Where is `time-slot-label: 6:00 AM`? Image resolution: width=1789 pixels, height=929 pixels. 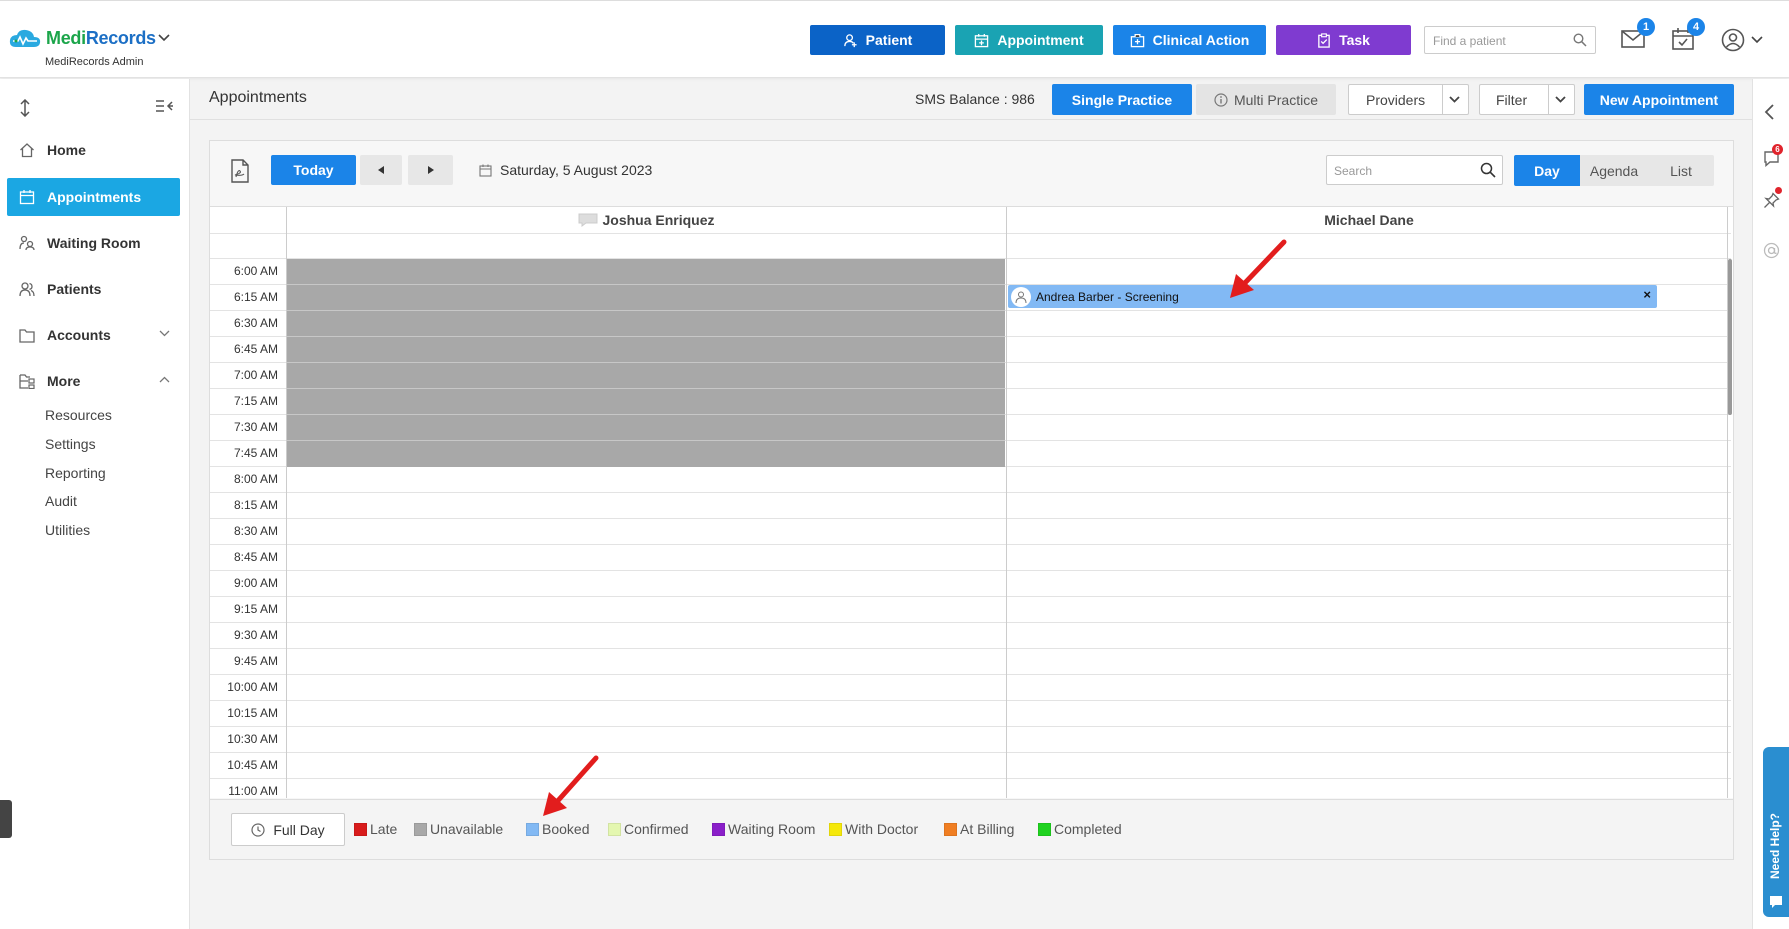
time-slot-label: 6:00 AM is located at coordinates (255, 271).